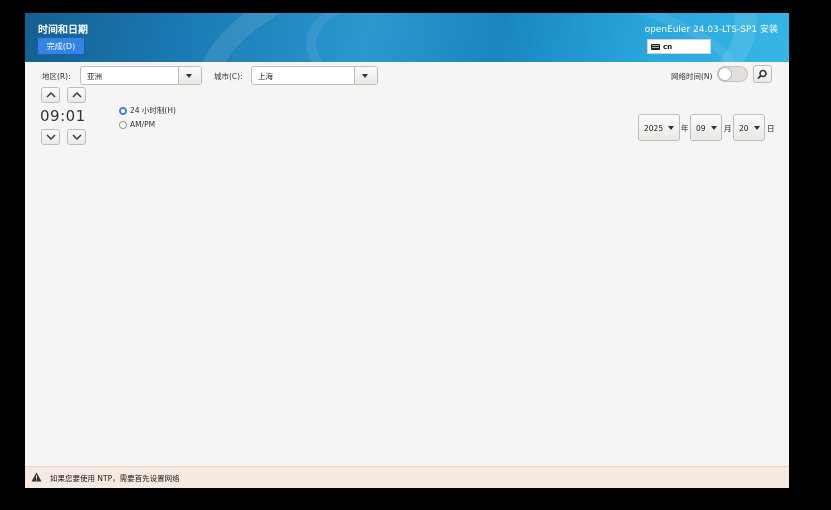 The width and height of the screenshot is (831, 510). I want to click on region-combo: 亚洲, so click(141, 75).